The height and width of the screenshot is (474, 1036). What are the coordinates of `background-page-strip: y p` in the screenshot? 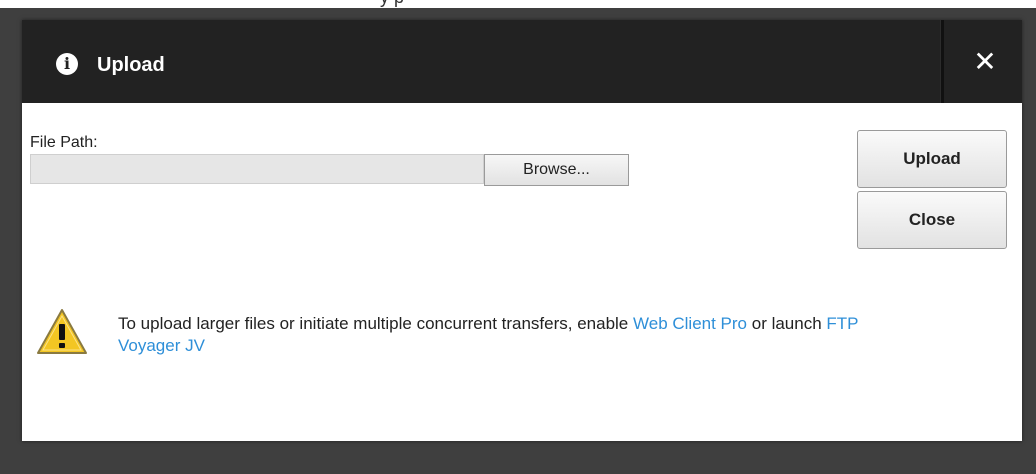 It's located at (518, 4).